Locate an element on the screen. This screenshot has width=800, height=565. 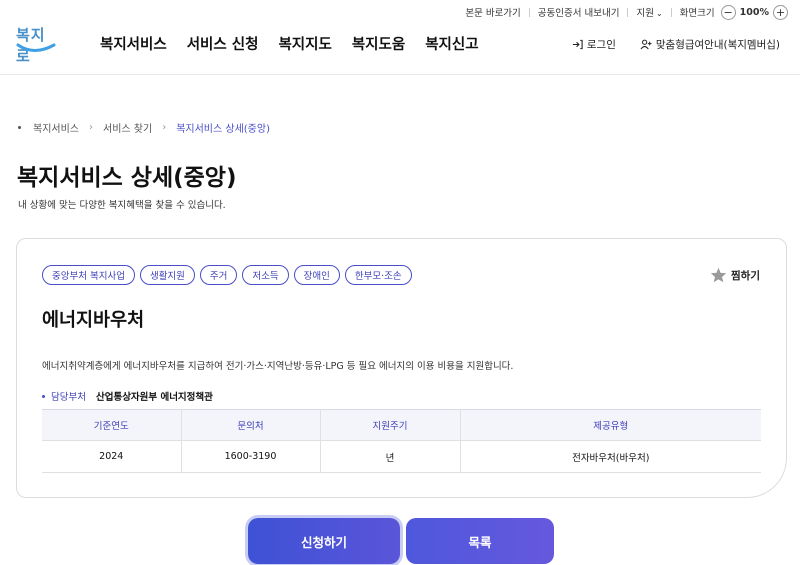
col-header-cycle: 지원주기 is located at coordinates (390, 425).